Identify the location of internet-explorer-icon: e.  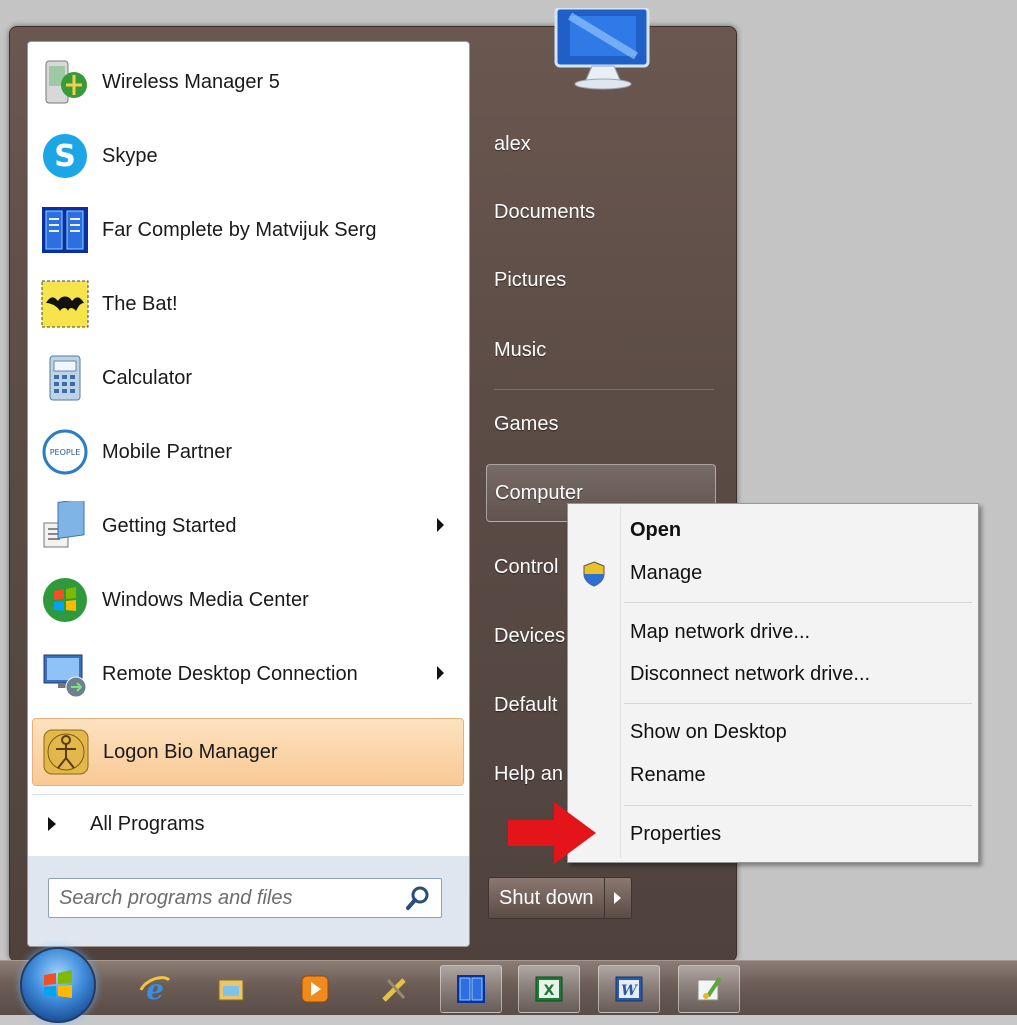
(155, 989).